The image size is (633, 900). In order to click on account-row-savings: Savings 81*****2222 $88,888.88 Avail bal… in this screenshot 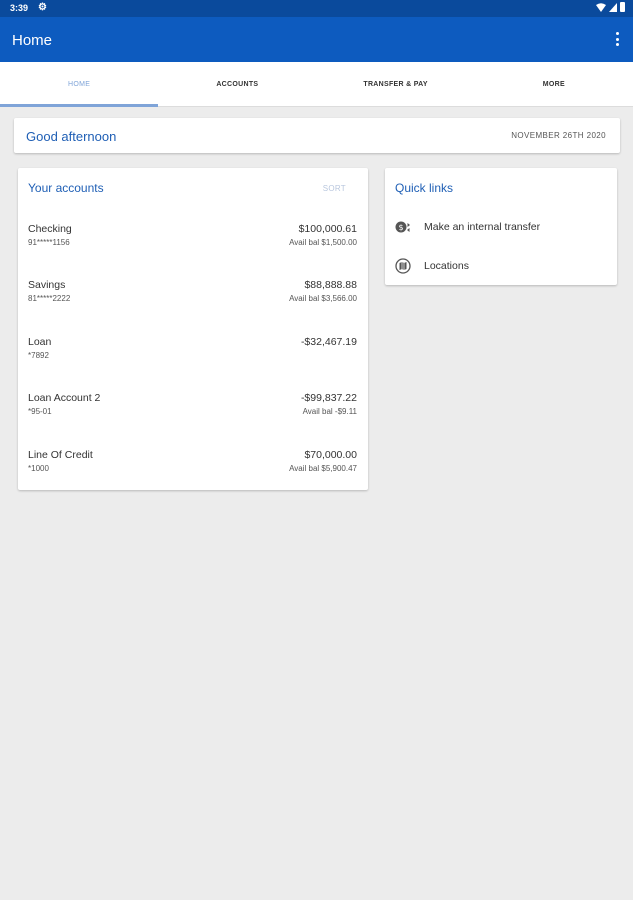, I will do `click(192, 296)`.